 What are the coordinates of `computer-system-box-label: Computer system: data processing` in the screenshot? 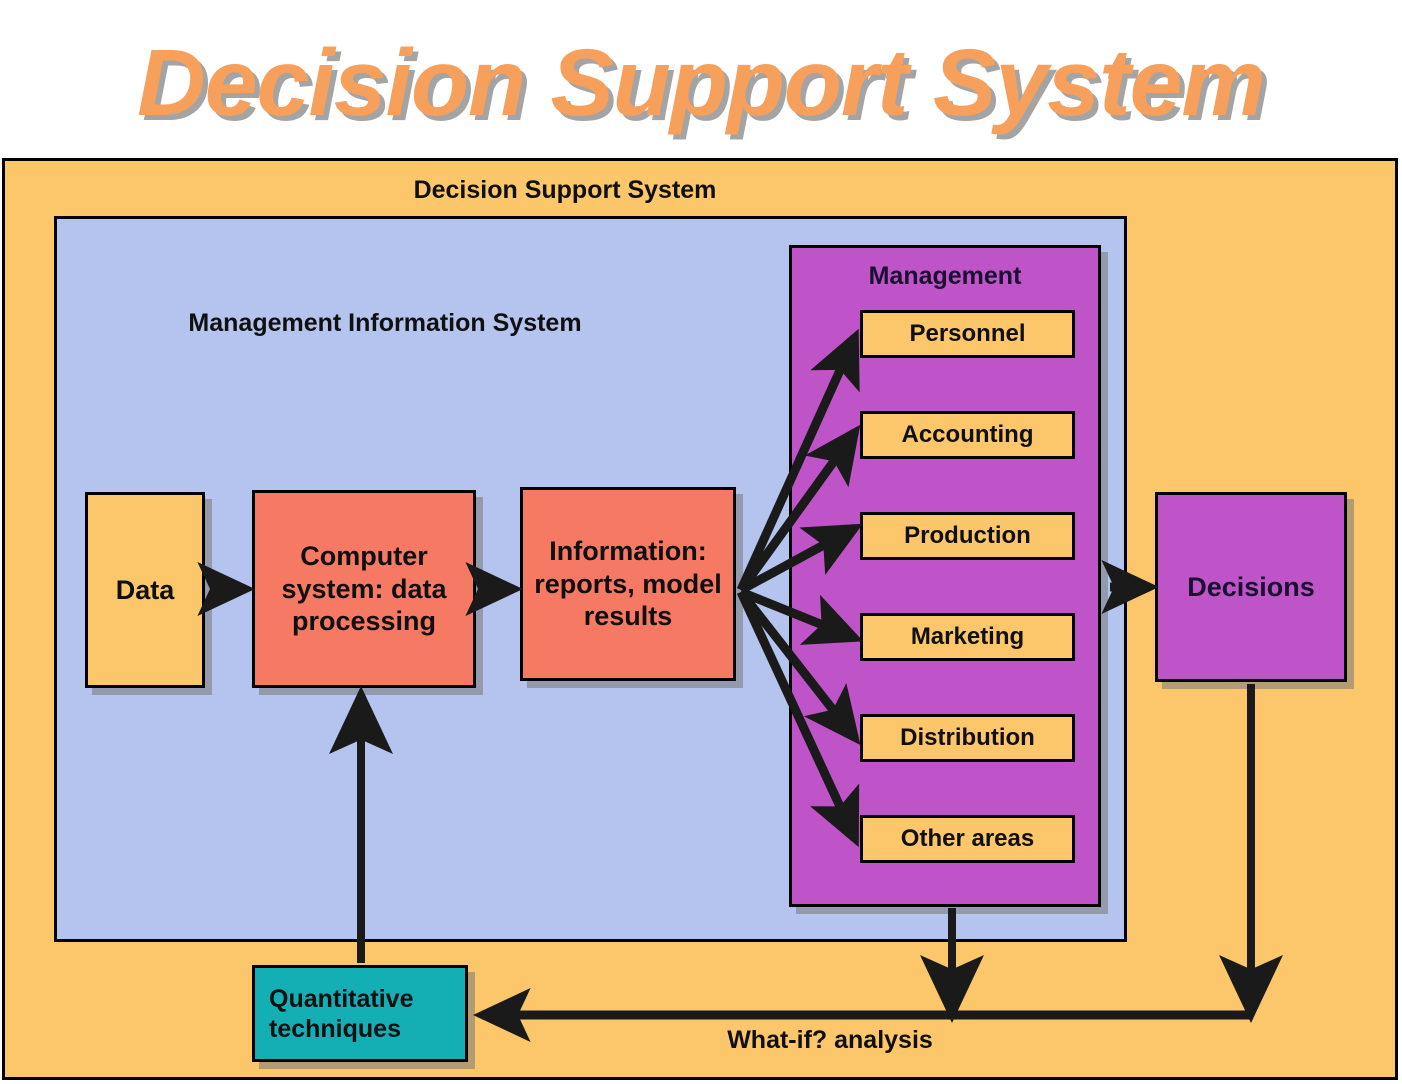 It's located at (364, 589).